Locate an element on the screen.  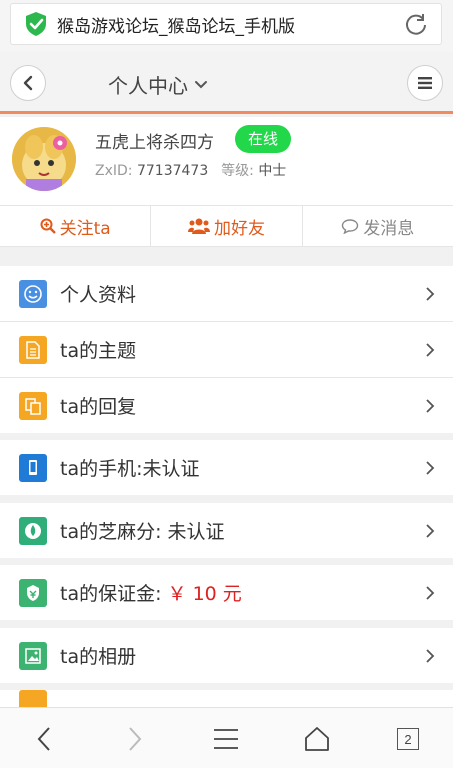
sesame-icon is located at coordinates (33, 530).